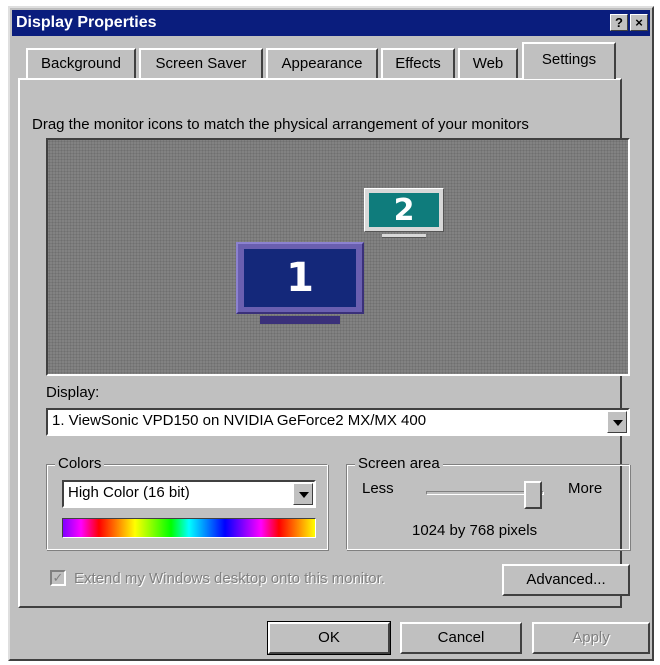 The width and height of the screenshot is (660, 665). Describe the element at coordinates (322, 63) in the screenshot. I see `tab-appearance: Appearance` at that location.